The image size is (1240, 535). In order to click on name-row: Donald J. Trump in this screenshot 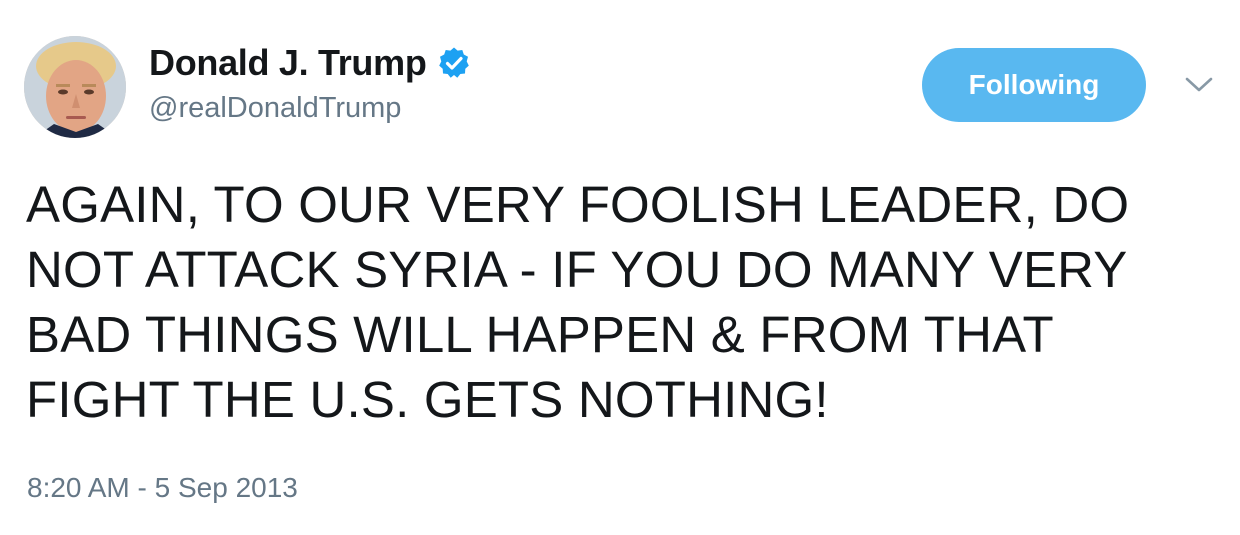, I will do `click(310, 63)`.